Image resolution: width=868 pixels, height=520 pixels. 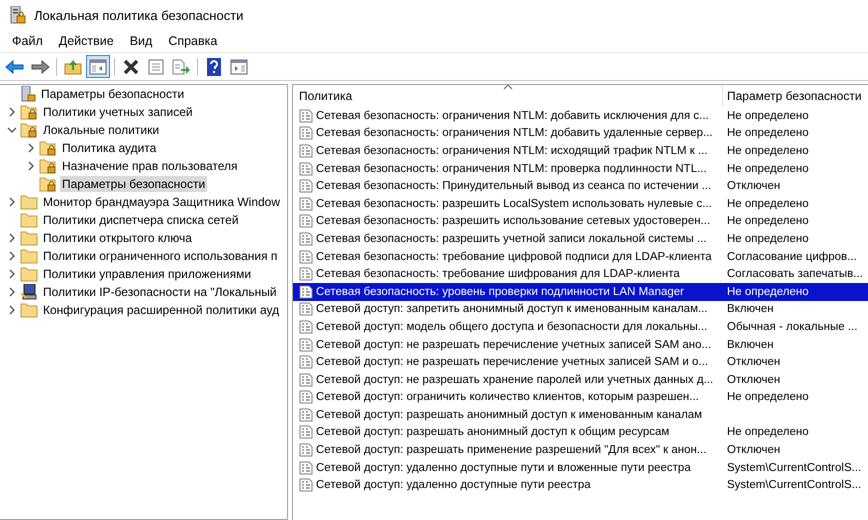 What do you see at coordinates (161, 202) in the screenshot?
I see `tree-item: Монитор брандмауэра Защитника Window` at bounding box center [161, 202].